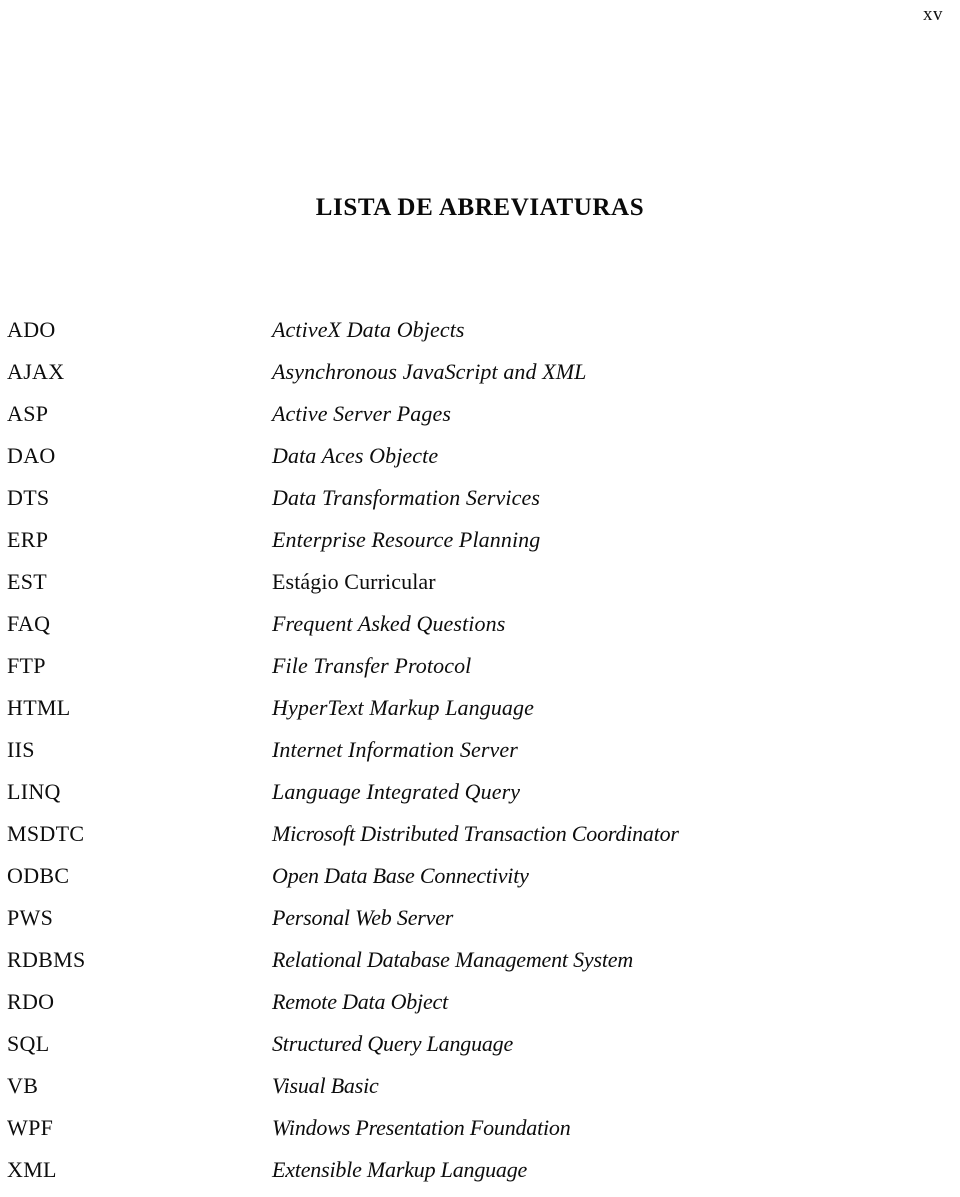 The height and width of the screenshot is (1197, 960). I want to click on abbreviation-row: DTS Data Transformation Services, so click(477, 504).